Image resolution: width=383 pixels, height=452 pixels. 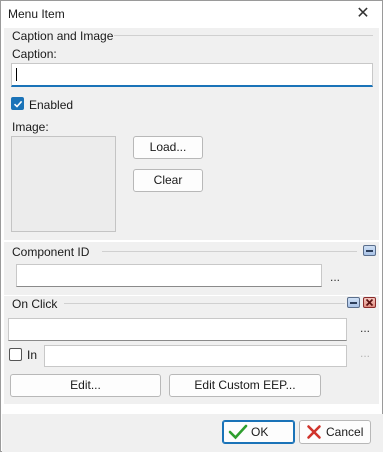 What do you see at coordinates (32, 355) in the screenshot?
I see `in-label: In` at bounding box center [32, 355].